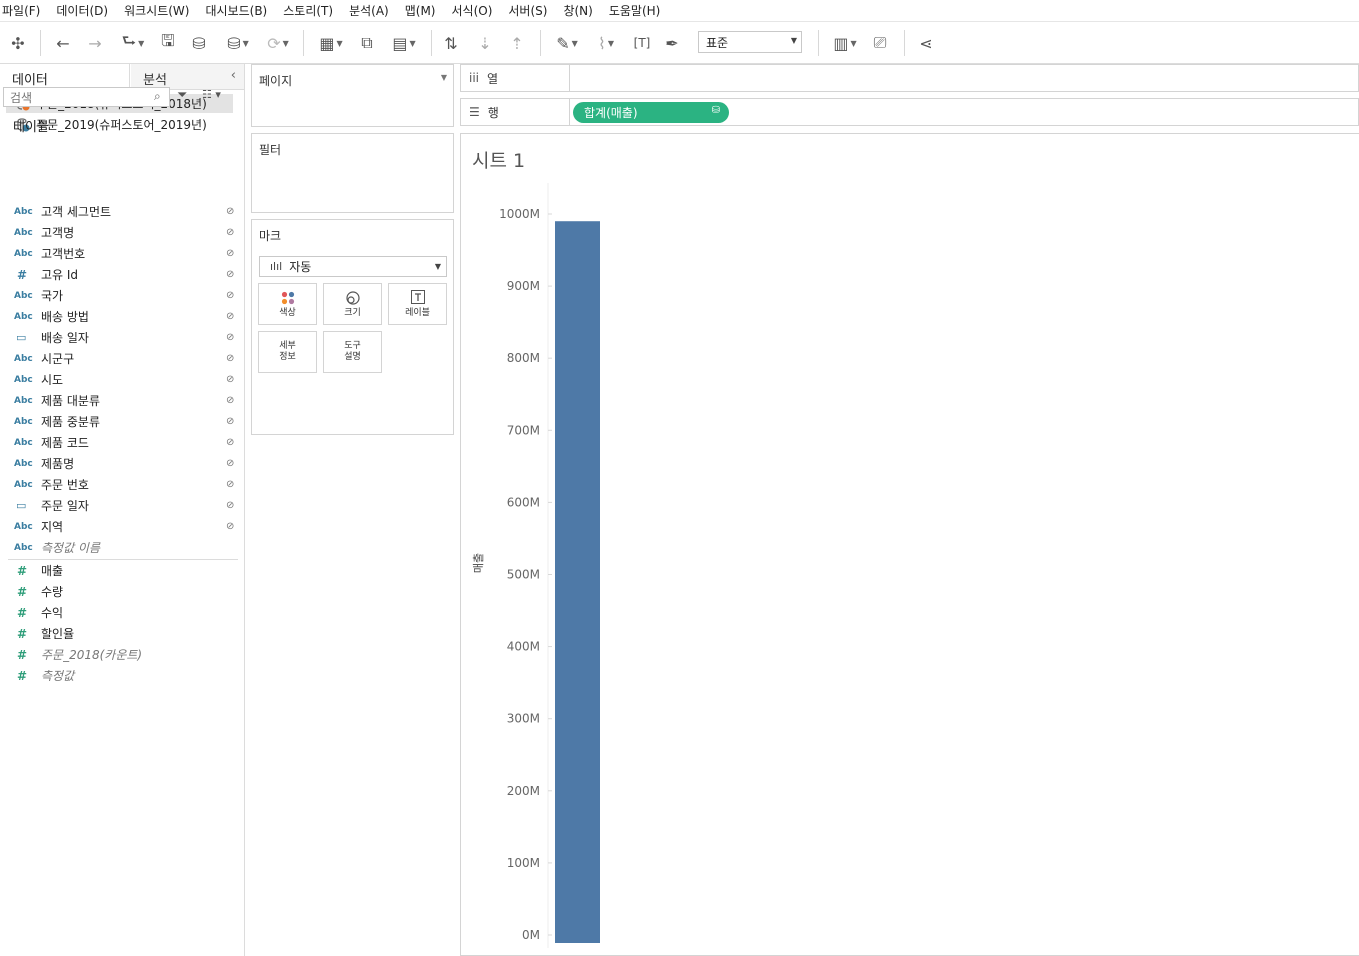  Describe the element at coordinates (122, 442) in the screenshot. I see `dimension-field: Abc 제품 코드 ⊘` at that location.